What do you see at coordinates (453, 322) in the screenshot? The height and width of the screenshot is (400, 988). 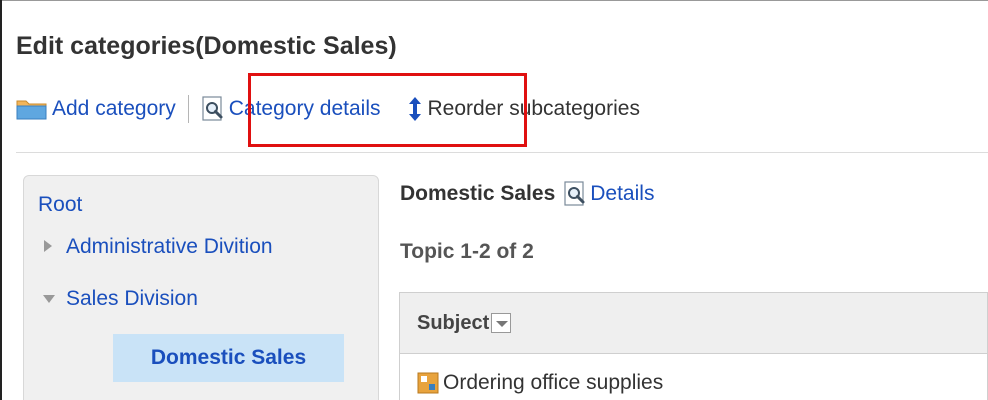 I see `column-subject-header: Subject` at bounding box center [453, 322].